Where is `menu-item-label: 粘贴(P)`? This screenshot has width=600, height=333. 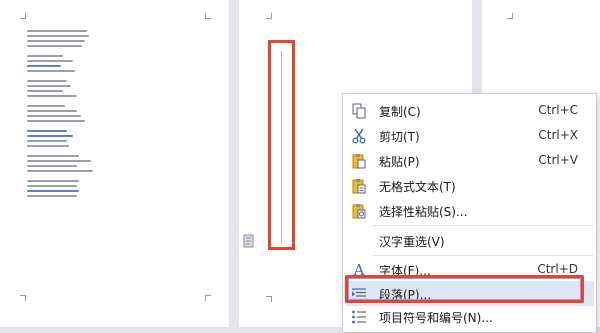 menu-item-label: 粘贴(P) is located at coordinates (399, 162).